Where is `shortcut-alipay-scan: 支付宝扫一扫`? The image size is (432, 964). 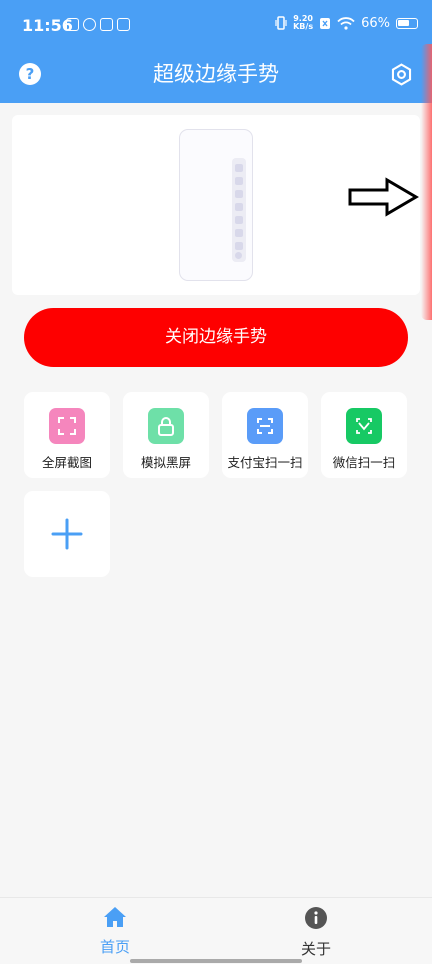 shortcut-alipay-scan: 支付宝扫一扫 is located at coordinates (265, 435).